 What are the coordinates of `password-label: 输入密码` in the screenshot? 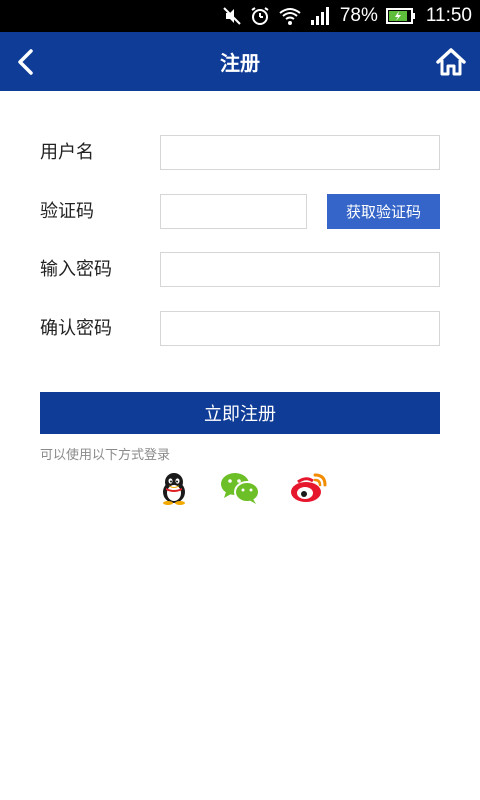 It's located at (76, 269).